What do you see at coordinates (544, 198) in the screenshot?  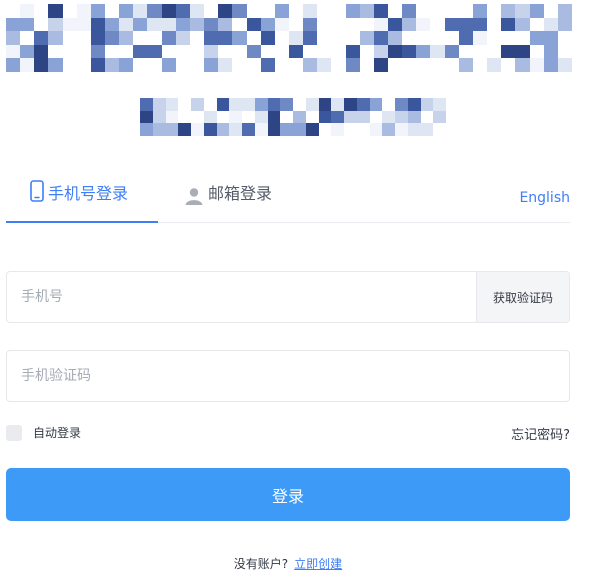 I see `english-language-link: English` at bounding box center [544, 198].